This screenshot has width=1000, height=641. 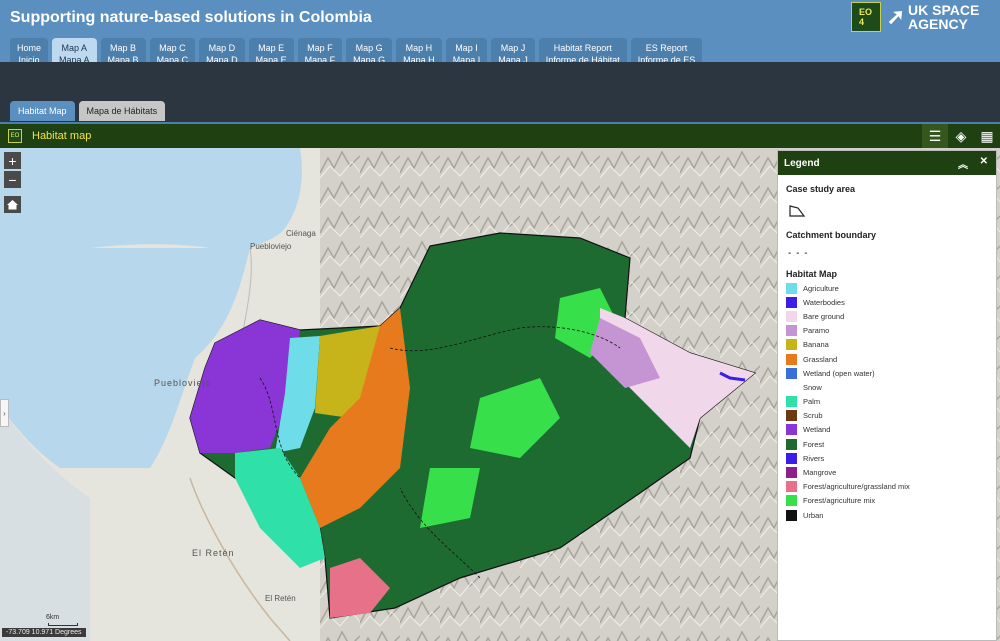 What do you see at coordinates (797, 211) in the screenshot?
I see `case-study-polygon-icon` at bounding box center [797, 211].